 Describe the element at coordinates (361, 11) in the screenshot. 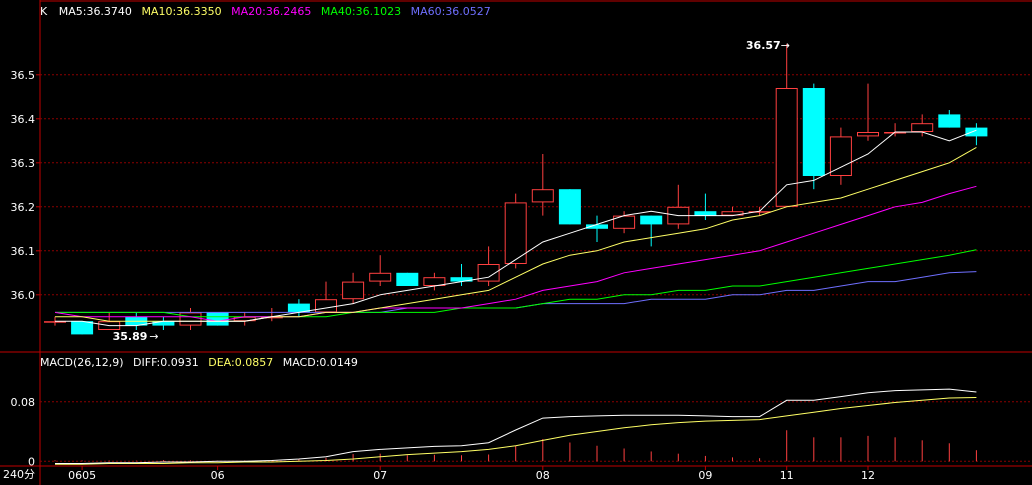

I see `legend-ma40: MA40:36.1023` at that location.